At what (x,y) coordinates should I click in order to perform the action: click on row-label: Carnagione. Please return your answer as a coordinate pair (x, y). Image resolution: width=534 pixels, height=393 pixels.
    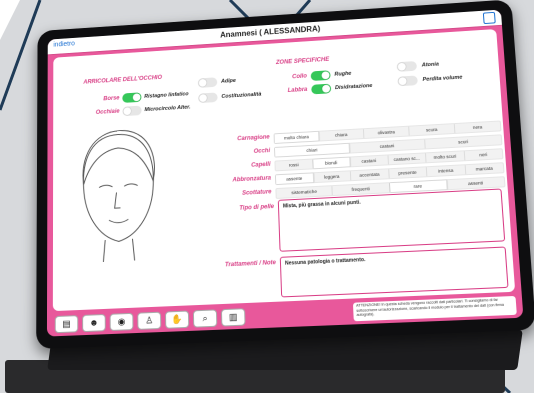
    Looking at the image, I should click on (253, 138).